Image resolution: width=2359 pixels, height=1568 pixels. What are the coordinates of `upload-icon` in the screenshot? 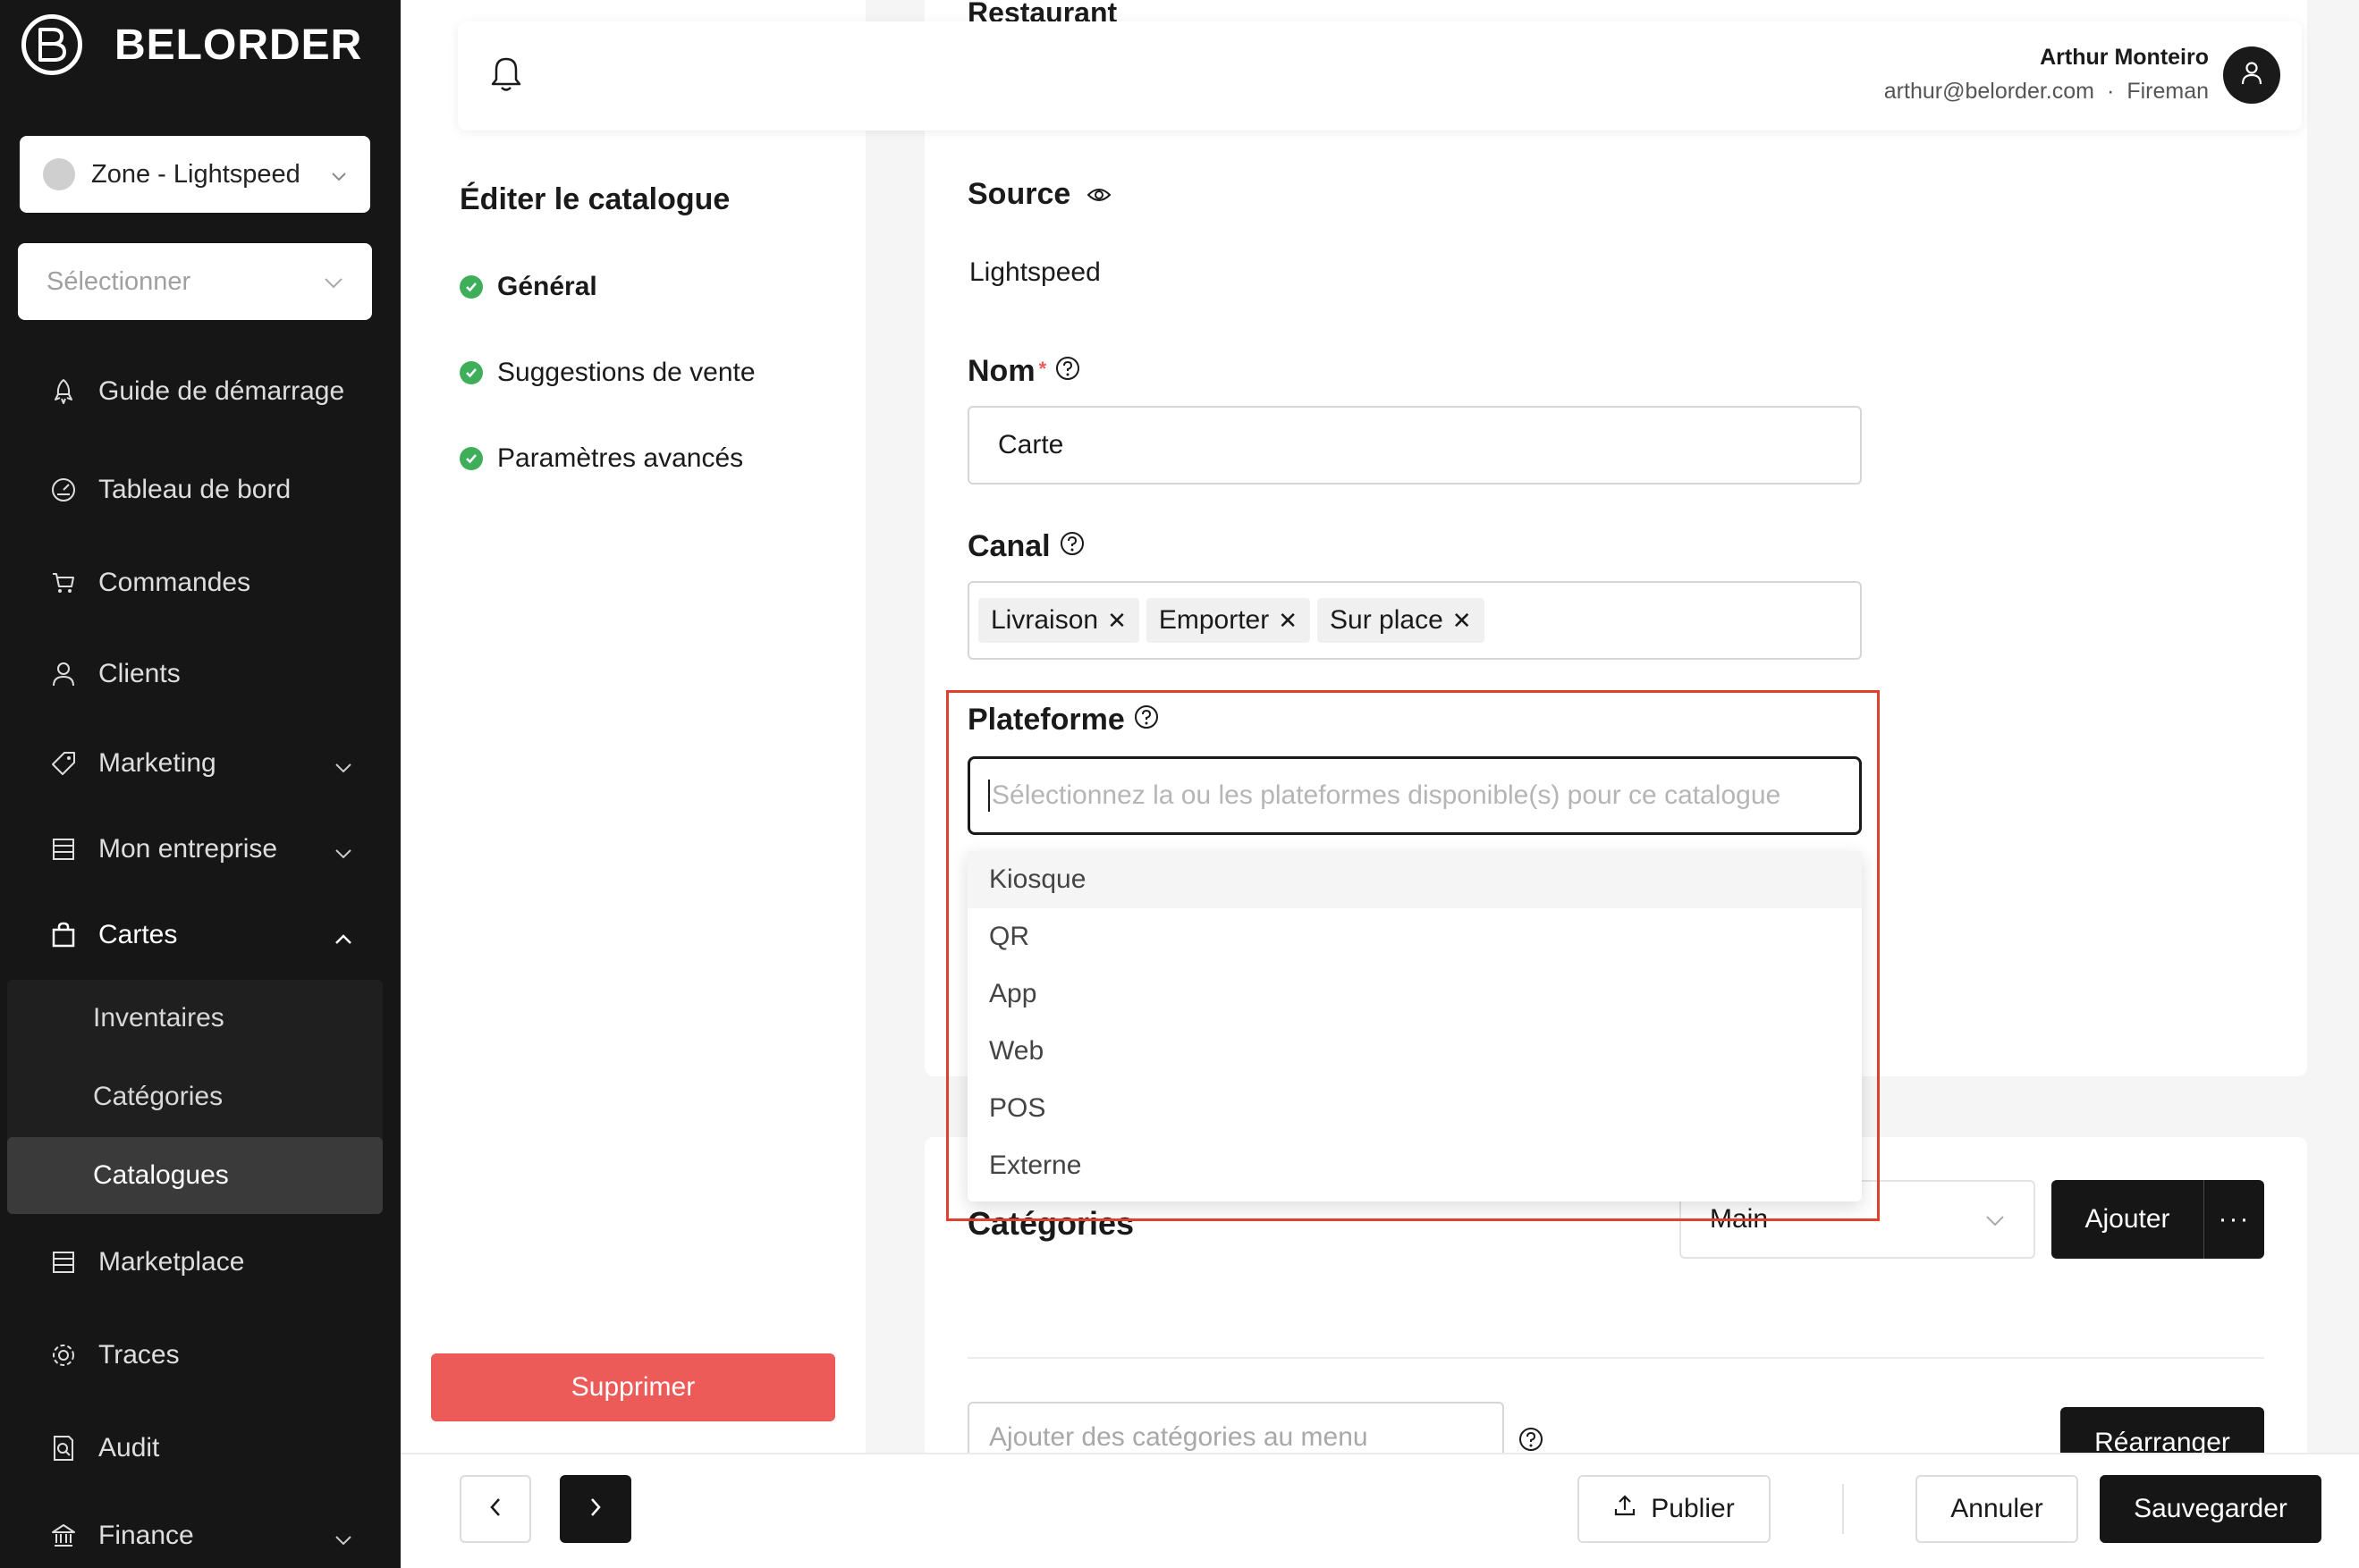 It's located at (1624, 1509).